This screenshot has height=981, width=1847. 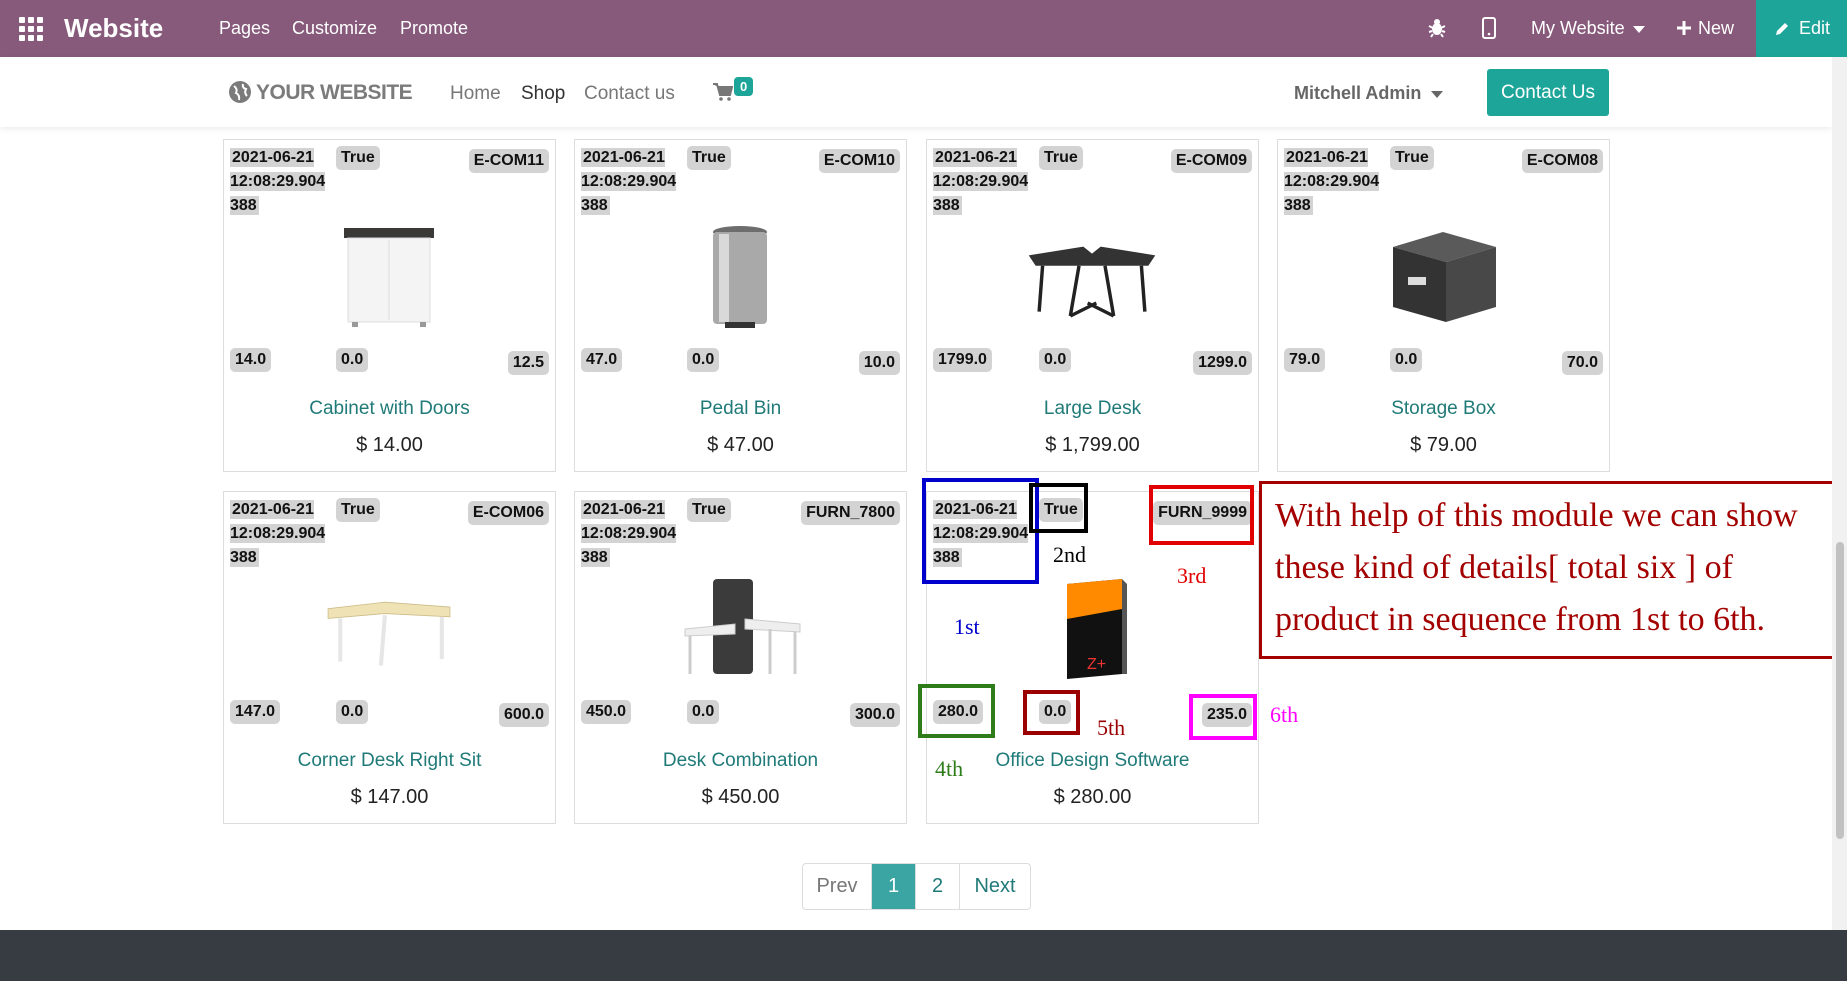 I want to click on product-price: $ 280.00, so click(x=1092, y=797).